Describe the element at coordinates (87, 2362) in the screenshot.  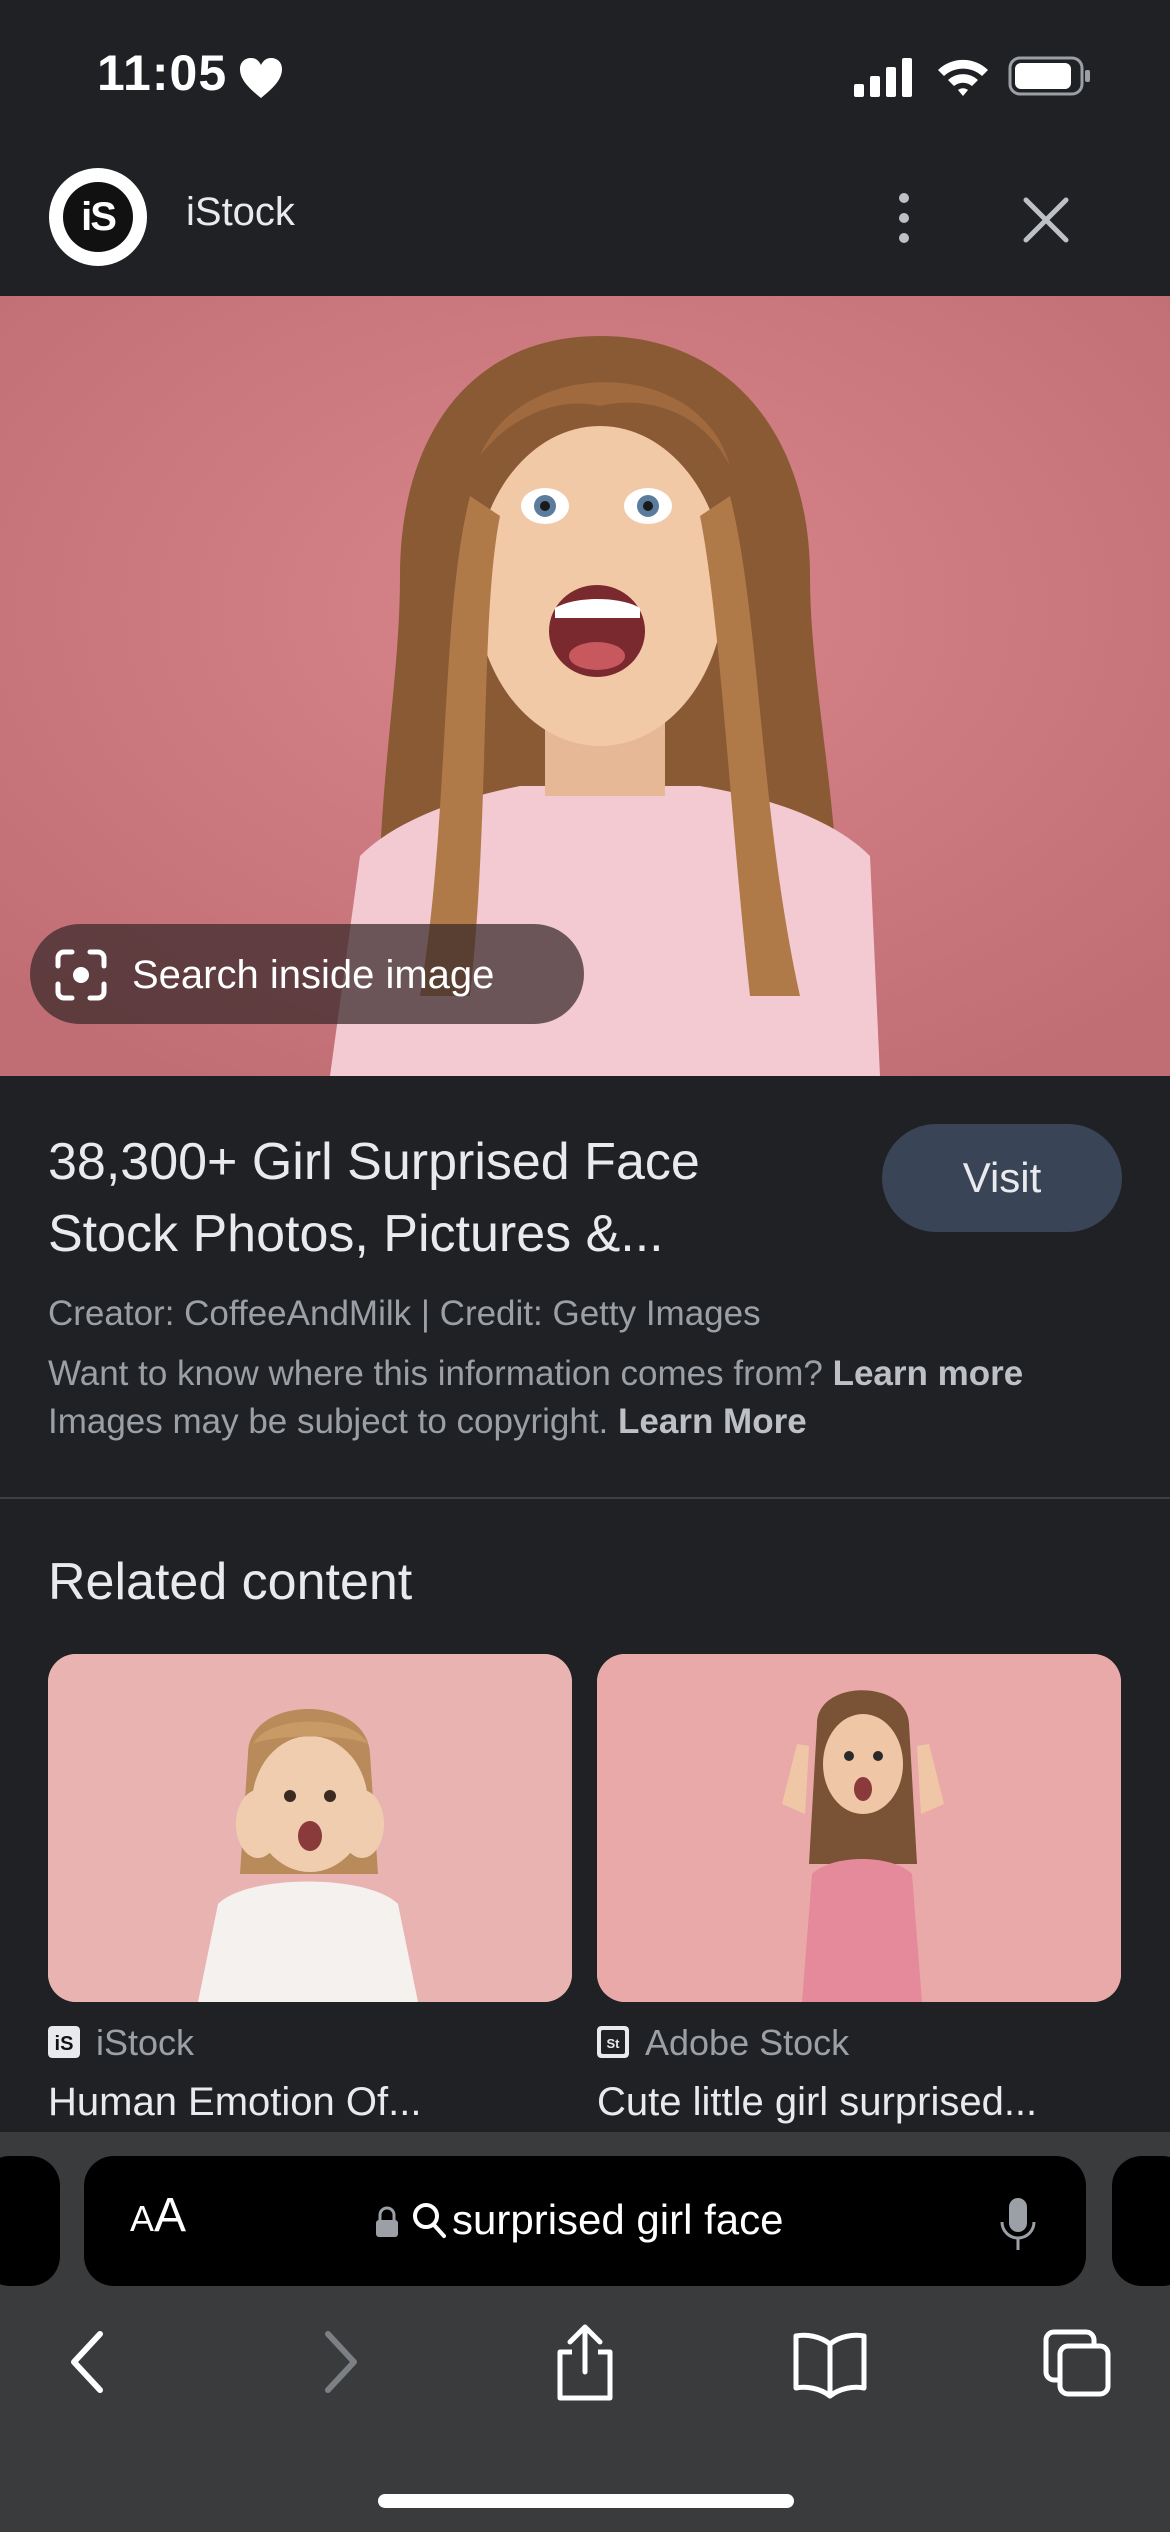
I see `back-icon` at that location.